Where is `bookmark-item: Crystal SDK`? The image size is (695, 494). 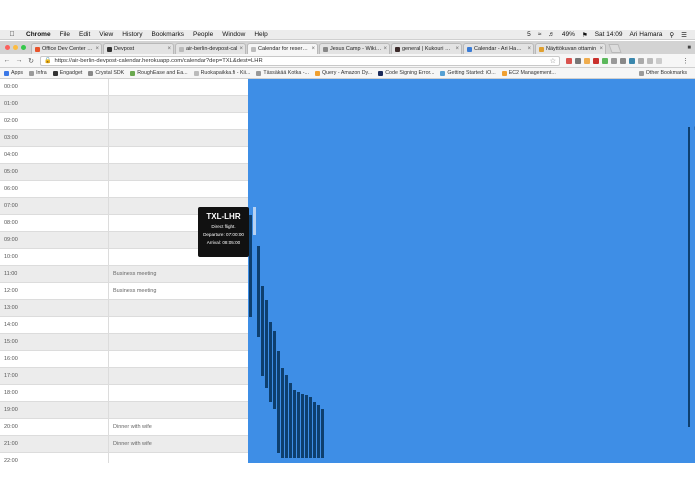 bookmark-item: Crystal SDK is located at coordinates (106, 73).